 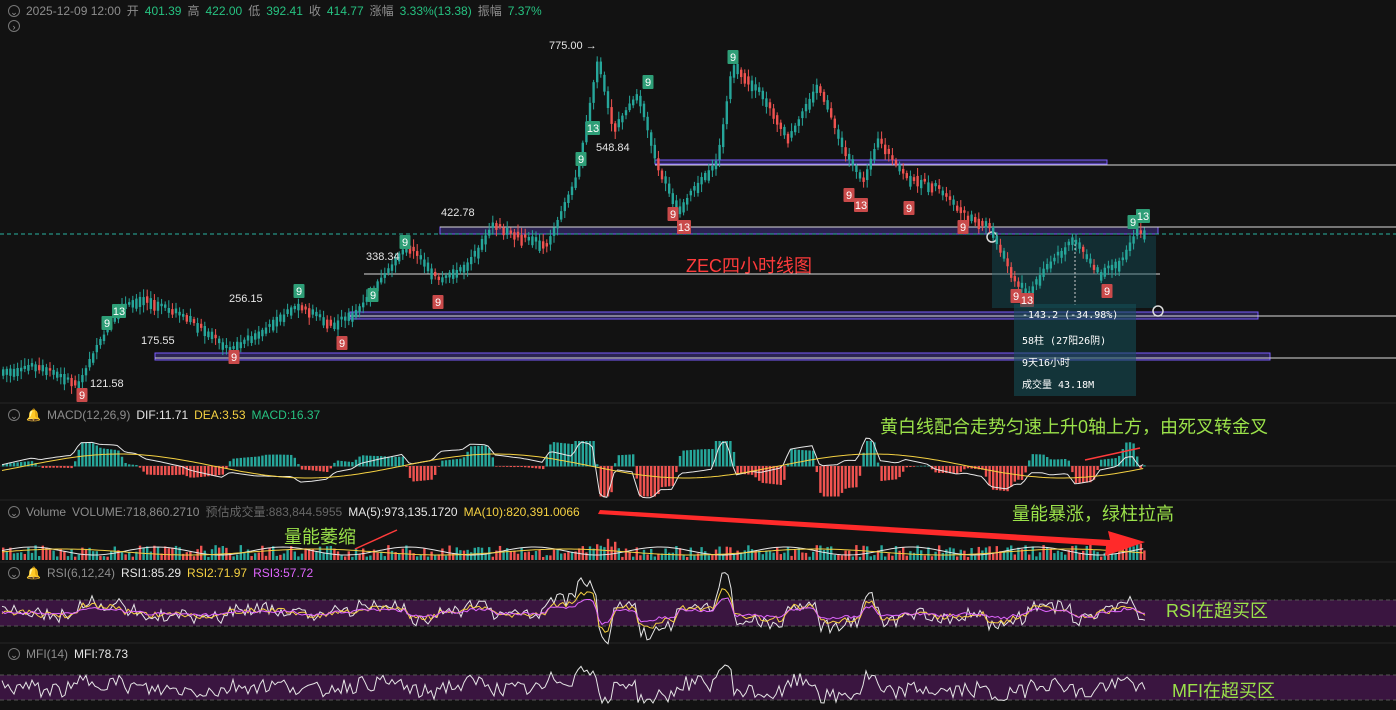 What do you see at coordinates (648, 82) in the screenshot?
I see `td-mark-green: 9` at bounding box center [648, 82].